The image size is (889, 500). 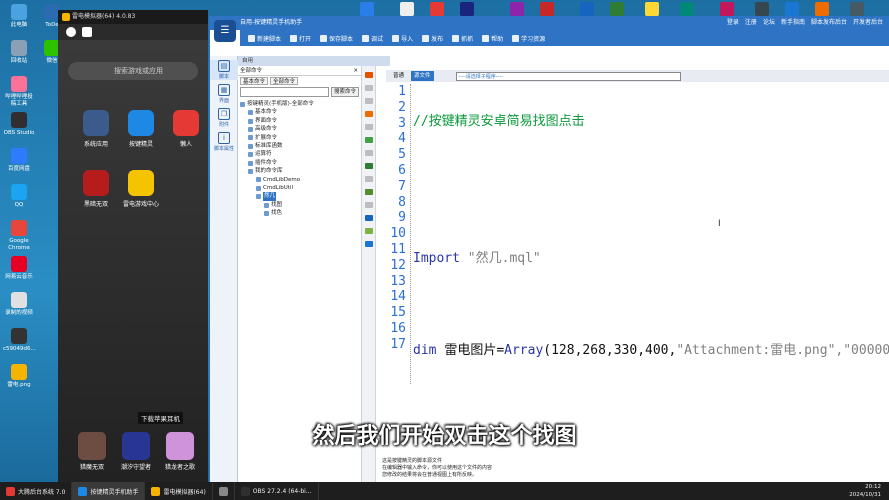 I want to click on square-icon, so click(x=87, y=32).